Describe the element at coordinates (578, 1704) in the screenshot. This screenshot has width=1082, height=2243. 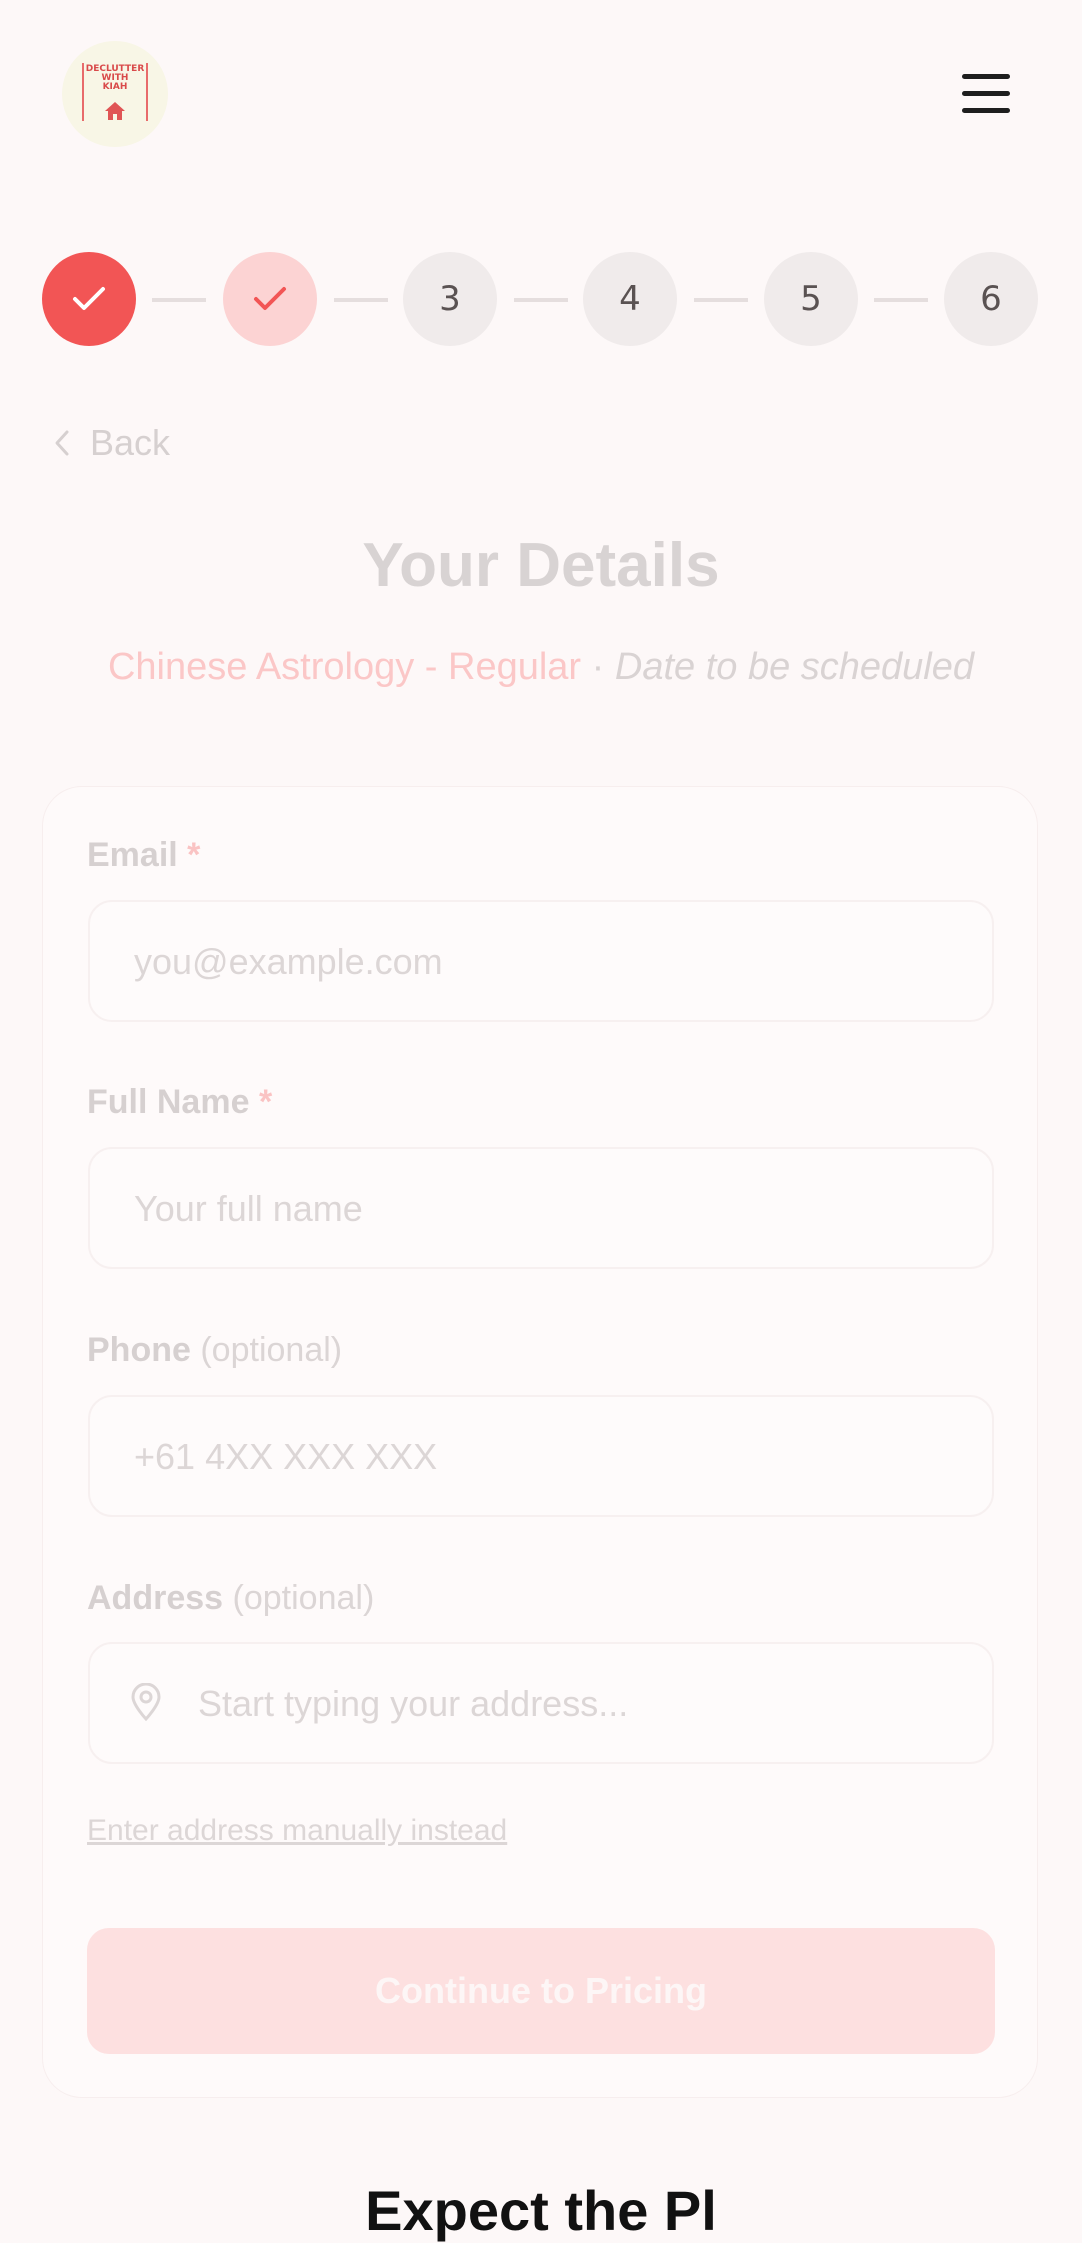
I see `address-field` at that location.